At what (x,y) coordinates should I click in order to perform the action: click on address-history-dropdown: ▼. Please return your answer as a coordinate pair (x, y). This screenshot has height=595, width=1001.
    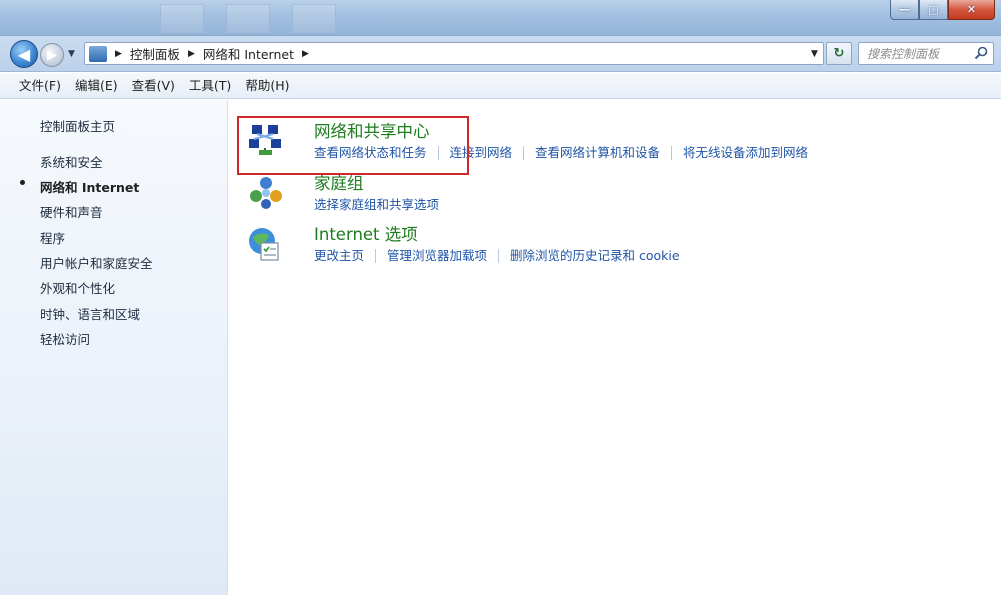
    Looking at the image, I should click on (814, 53).